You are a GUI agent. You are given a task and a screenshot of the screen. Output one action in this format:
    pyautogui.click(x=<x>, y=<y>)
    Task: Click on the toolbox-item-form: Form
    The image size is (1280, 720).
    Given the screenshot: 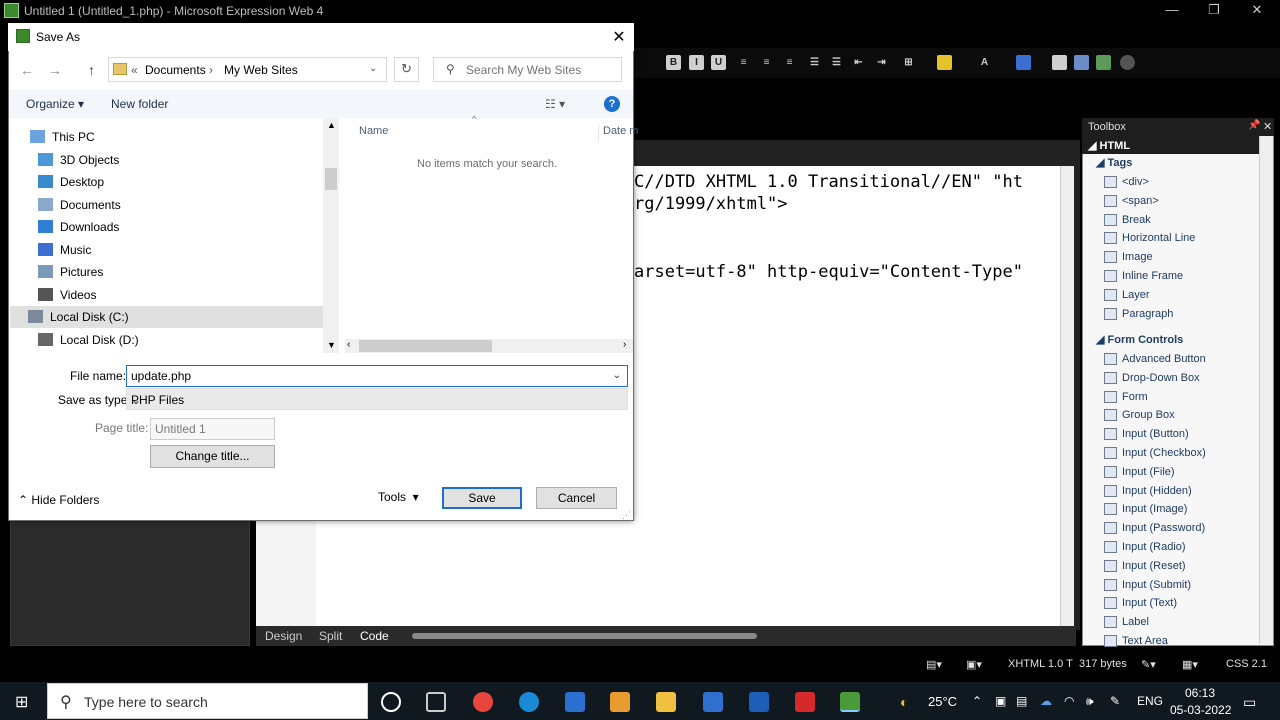 What is the action you would take?
    pyautogui.click(x=1179, y=398)
    